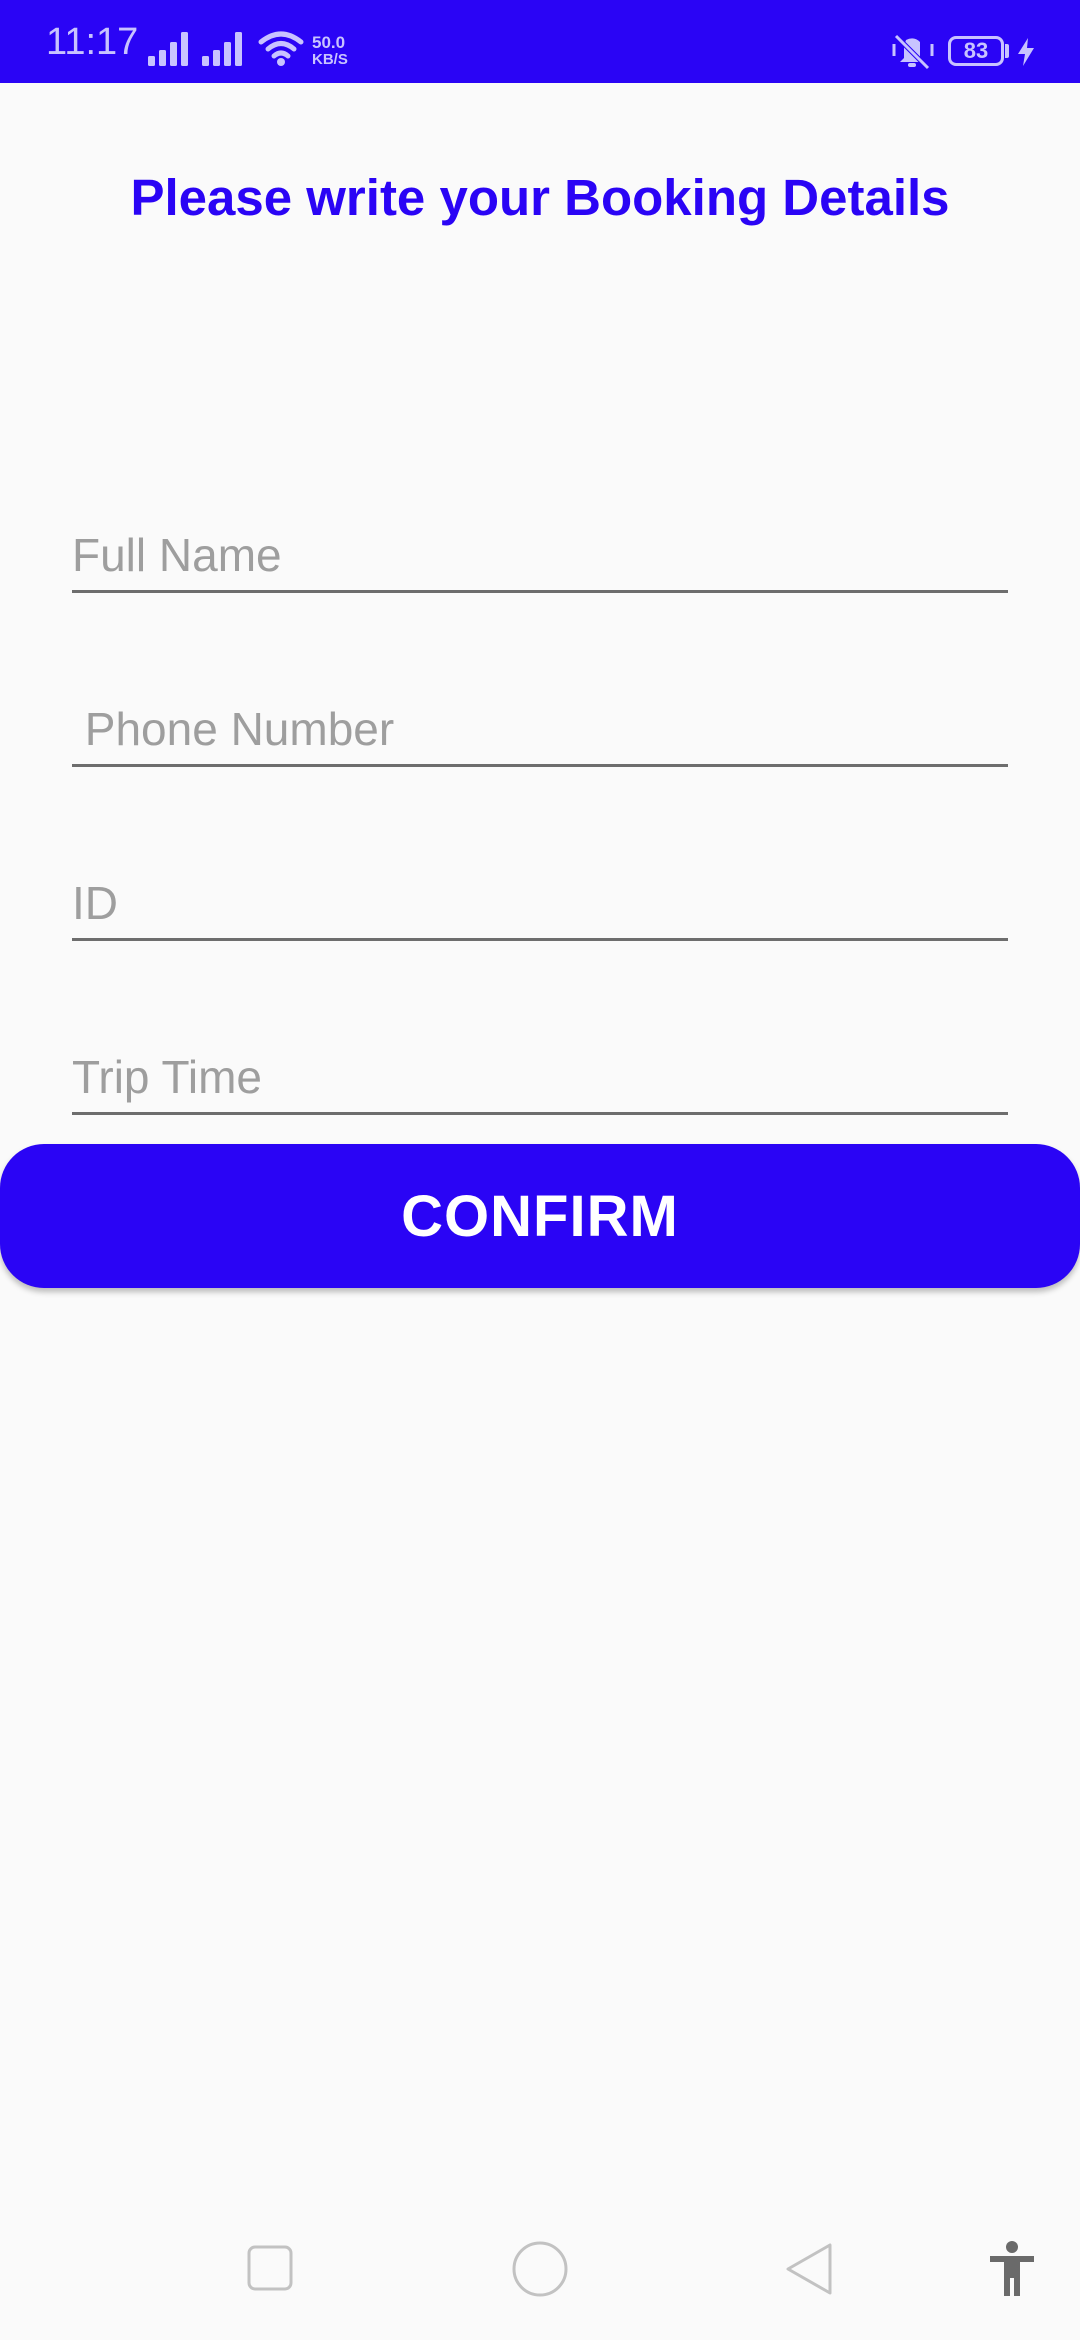 This screenshot has width=1080, height=2340. Describe the element at coordinates (913, 52) in the screenshot. I see `mute-icon` at that location.